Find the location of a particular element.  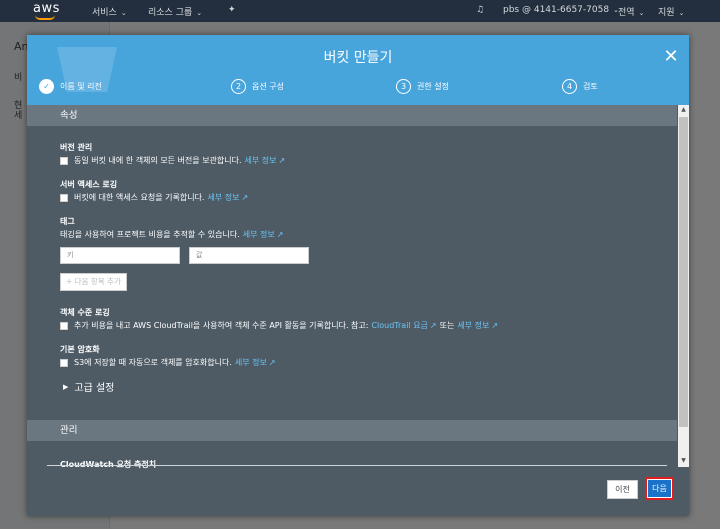

caret-right-icon: ▶ is located at coordinates (66, 386).